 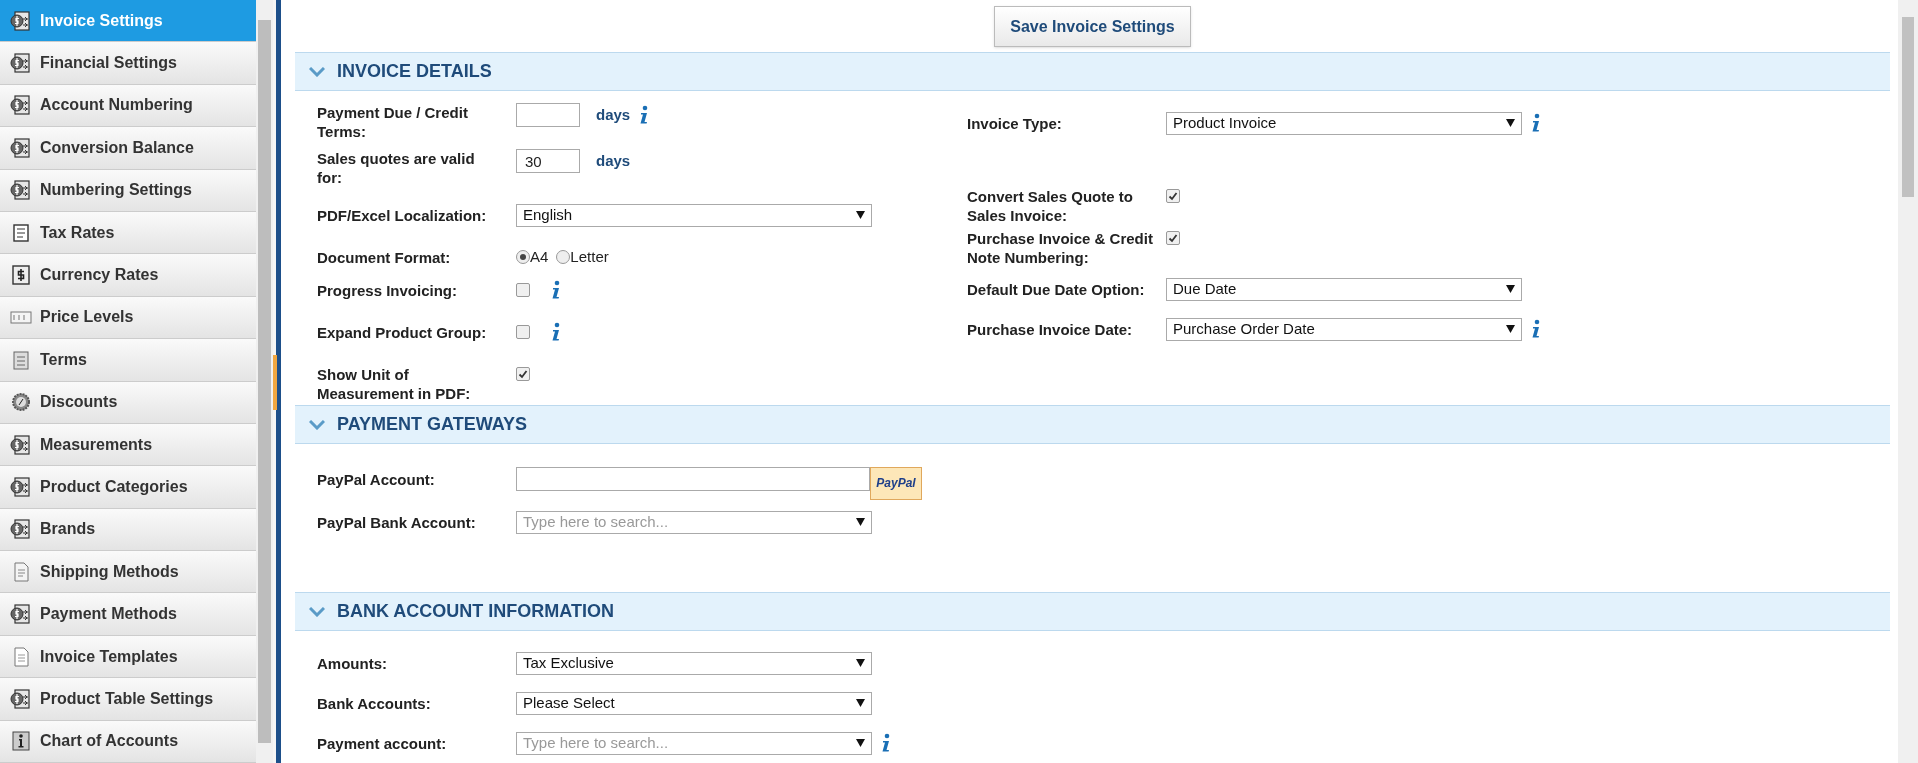 What do you see at coordinates (548, 161) in the screenshot?
I see `number-input: 30` at bounding box center [548, 161].